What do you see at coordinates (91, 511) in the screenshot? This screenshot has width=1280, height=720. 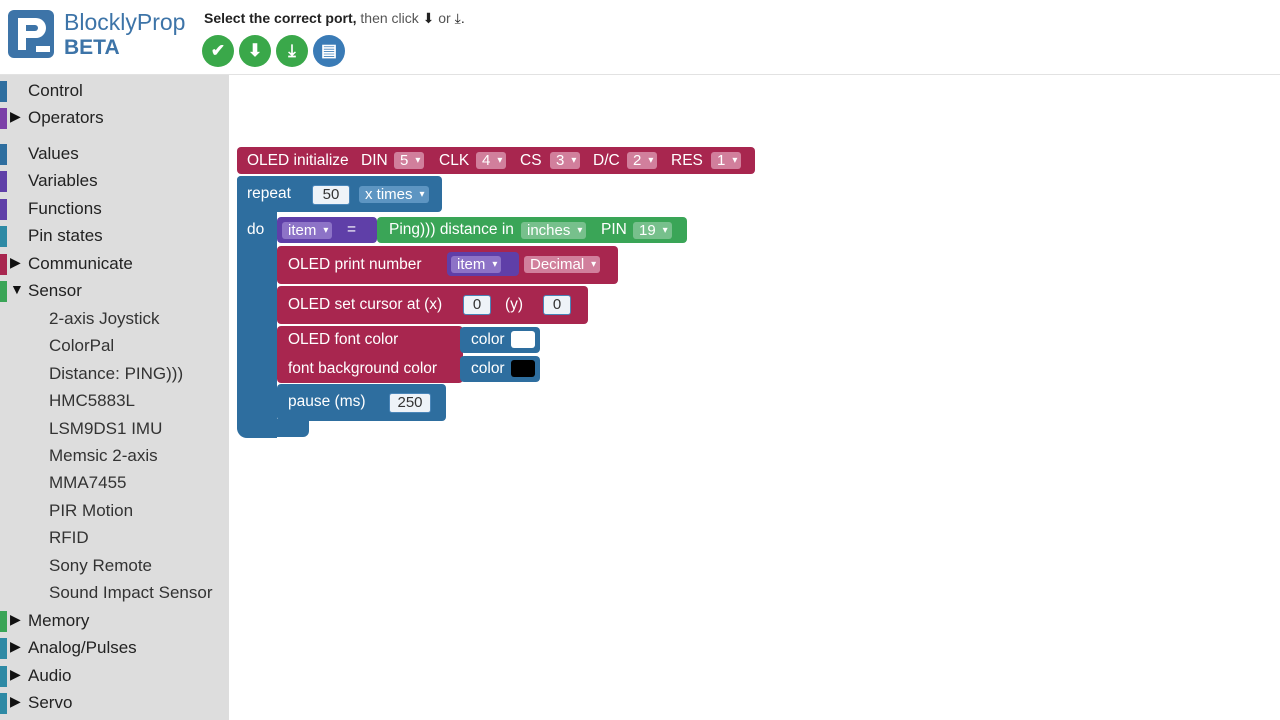 I see `sensor-item-pir: PIR Motion` at bounding box center [91, 511].